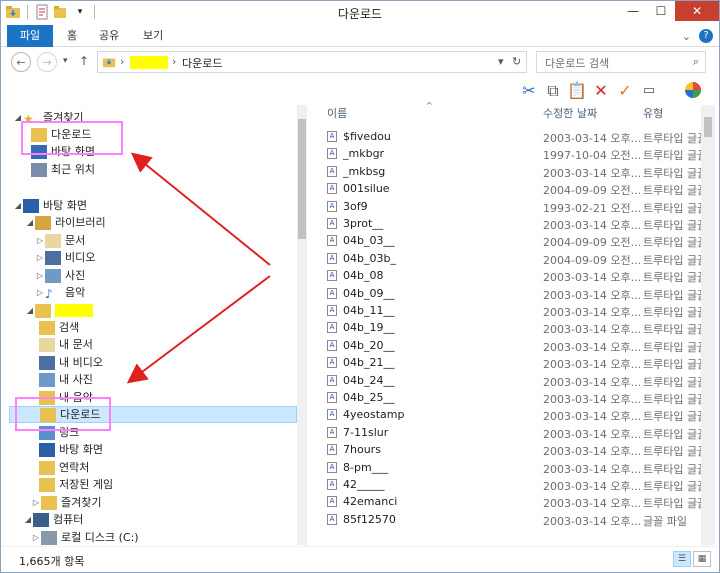  Describe the element at coordinates (514, 171) in the screenshot. I see `table-row: A _mkbsg 2003-03-14 오후... 트루타입 글꼴` at that location.